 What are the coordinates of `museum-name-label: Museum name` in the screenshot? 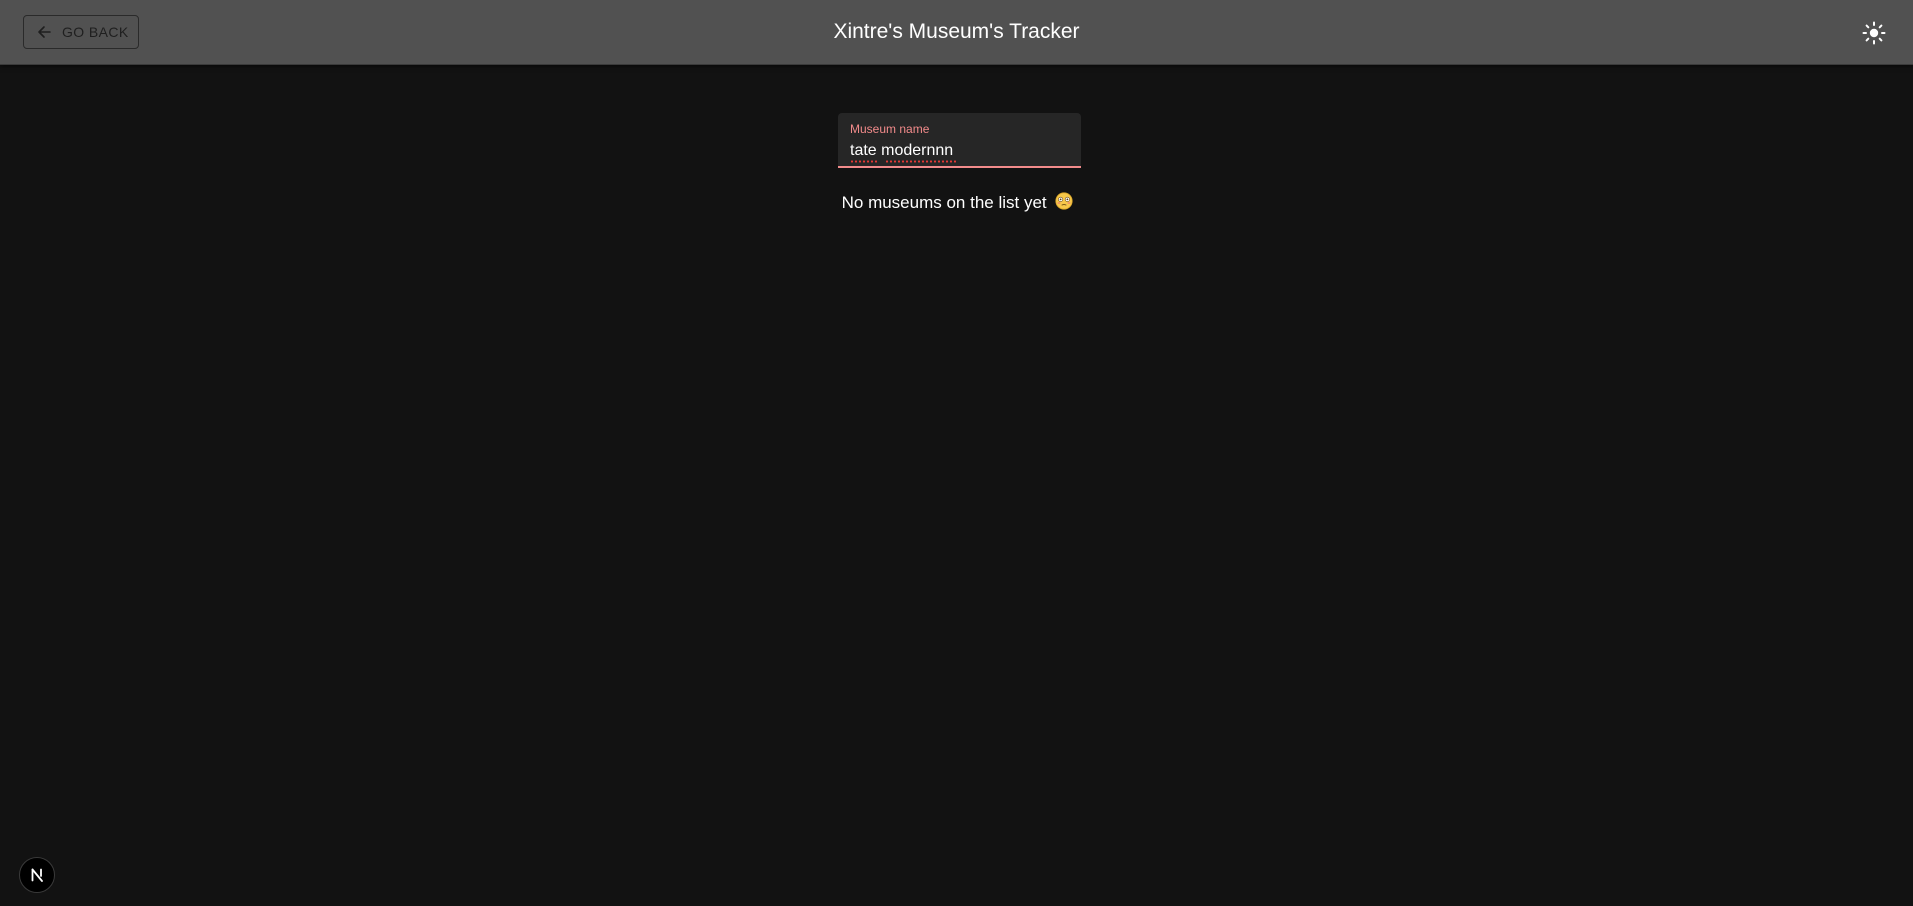 It's located at (890, 129).